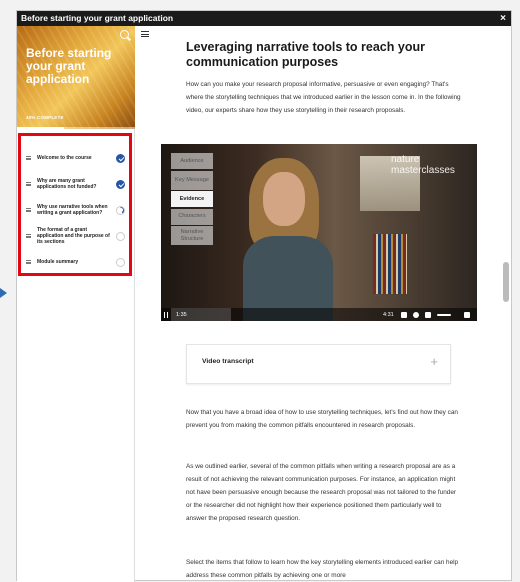 Image resolution: width=520 pixels, height=582 pixels. I want to click on module-item: Welcome to the course, so click(75, 158).